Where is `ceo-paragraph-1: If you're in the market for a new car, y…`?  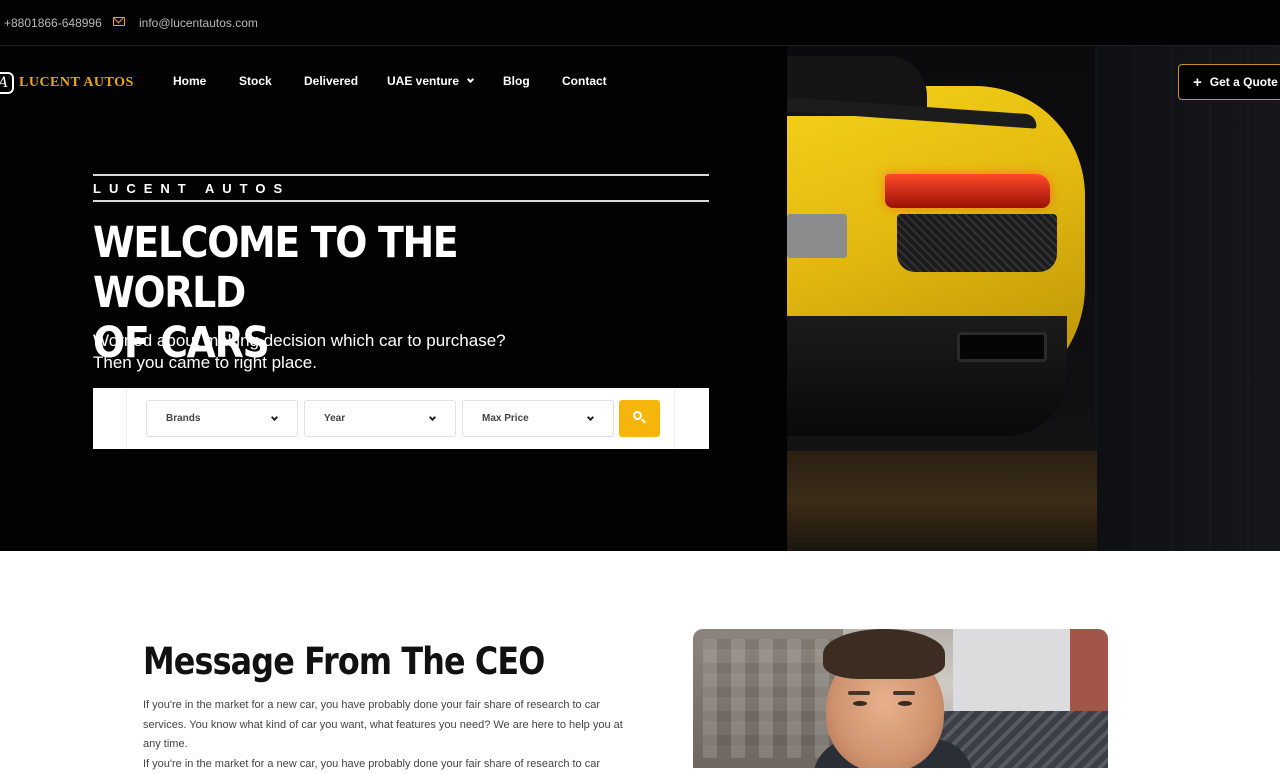
ceo-paragraph-1: If you're in the market for a new car, y… is located at coordinates (383, 724).